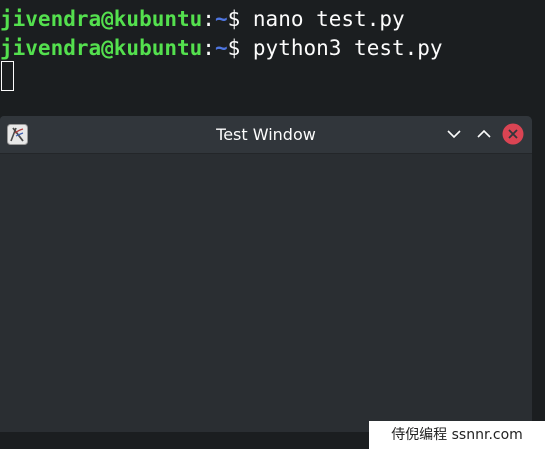  I want to click on terminal-cursor, so click(7, 76).